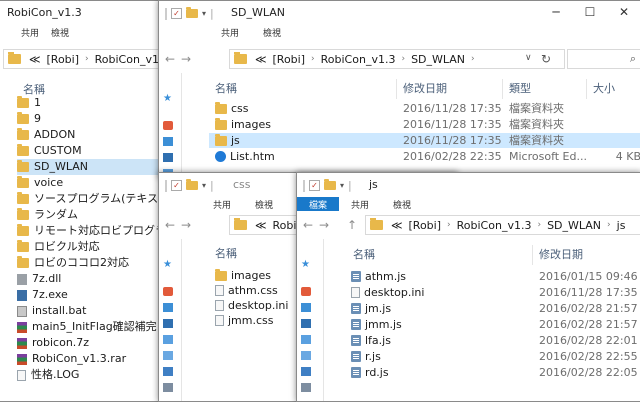 This screenshot has height=402, width=640. What do you see at coordinates (306, 339) in the screenshot?
I see `pictures-icon` at bounding box center [306, 339].